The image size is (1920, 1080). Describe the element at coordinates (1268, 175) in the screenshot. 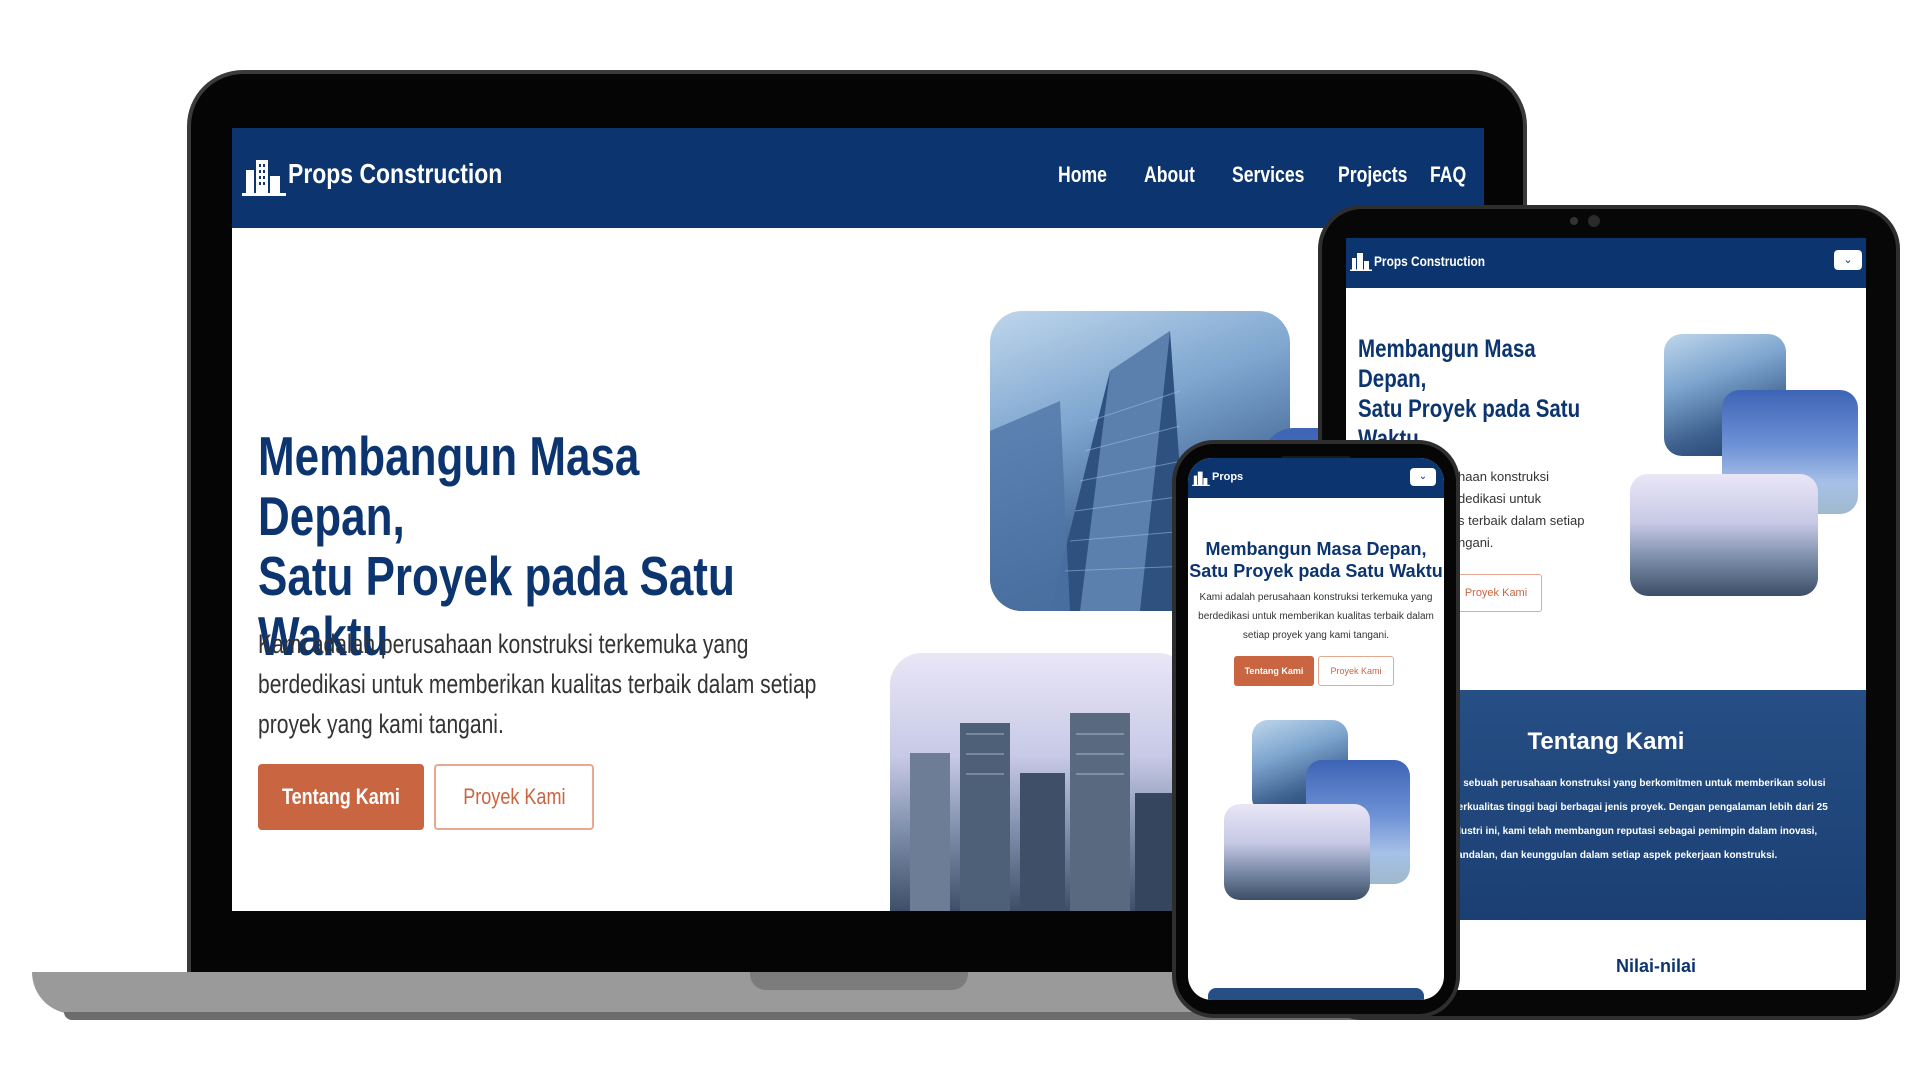

I see `nav-services: Services` at that location.